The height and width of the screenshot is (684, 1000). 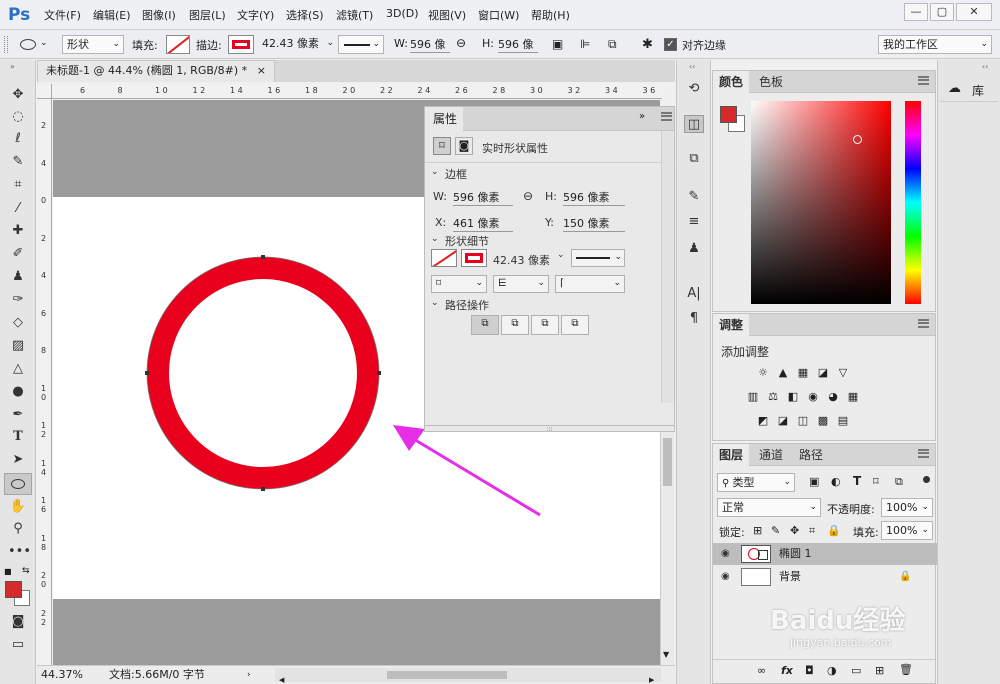 I want to click on quick-mask-icon: ◙, so click(x=18, y=622).